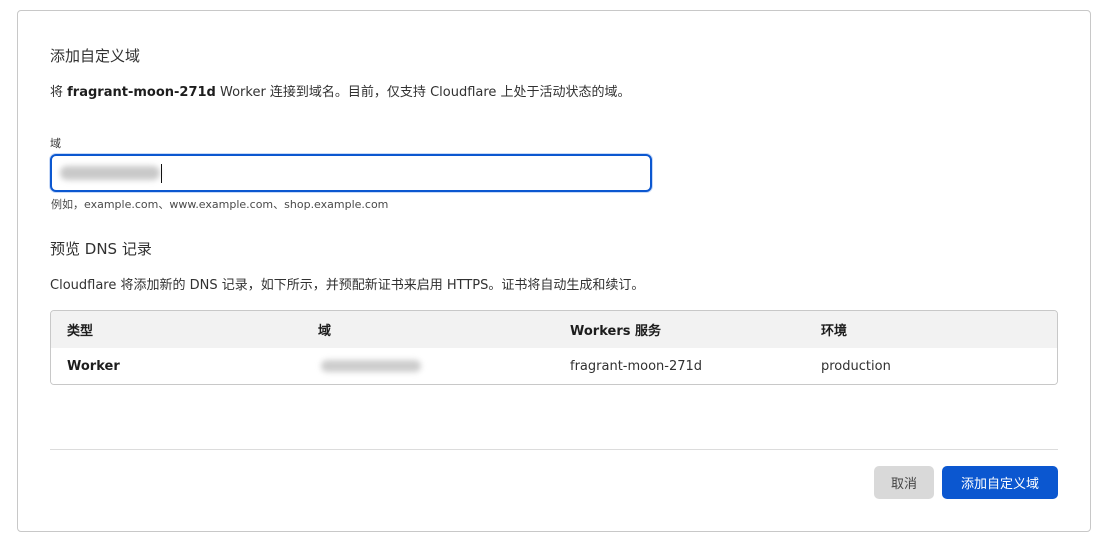 Image resolution: width=1097 pixels, height=541 pixels. I want to click on redacted-row-domain, so click(371, 366).